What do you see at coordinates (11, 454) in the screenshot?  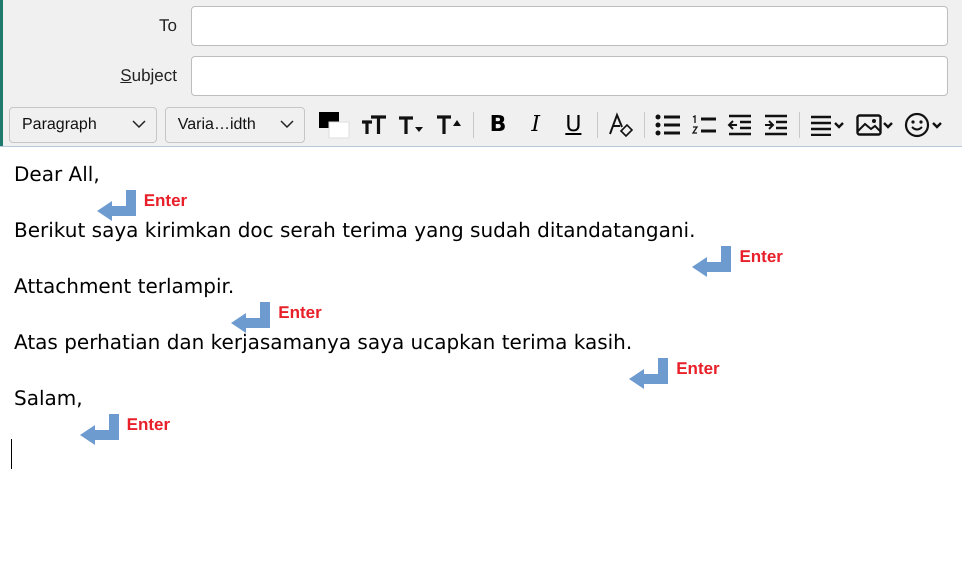 I see `text-cursor` at bounding box center [11, 454].